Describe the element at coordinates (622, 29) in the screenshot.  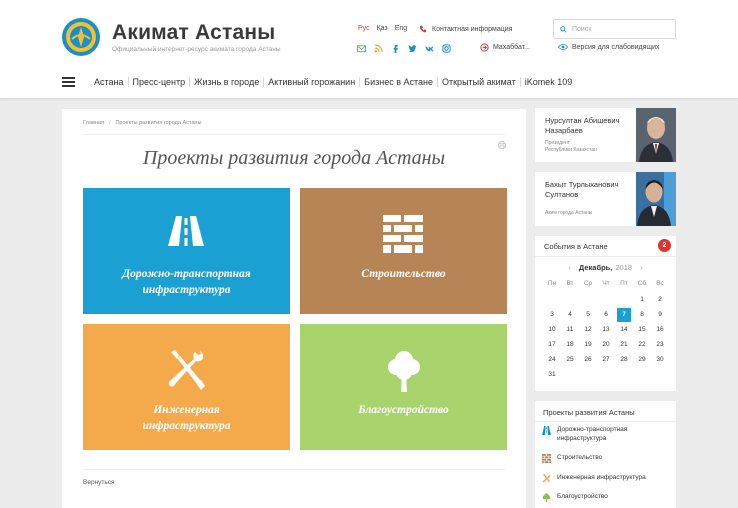
I see `search-input` at that location.